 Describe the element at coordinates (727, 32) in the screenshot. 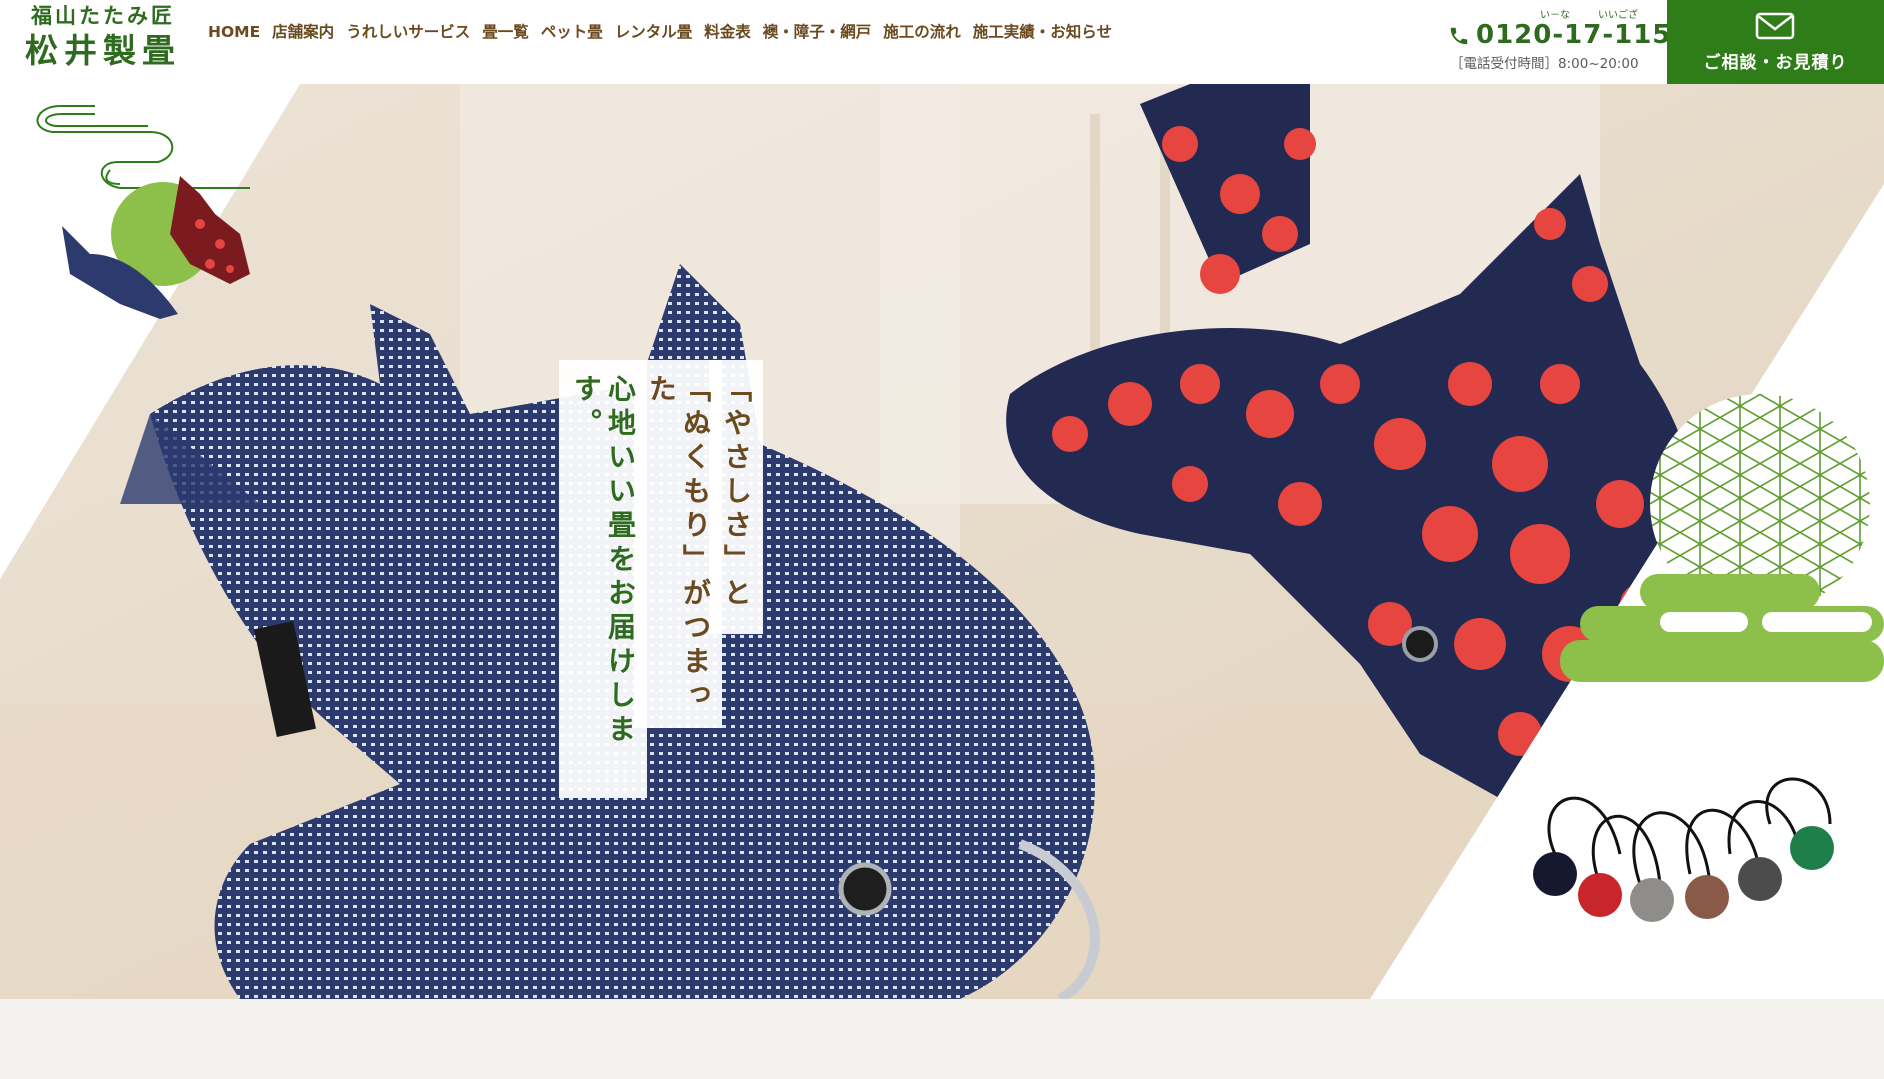

I see `nav-item-price-list: 料金表` at that location.